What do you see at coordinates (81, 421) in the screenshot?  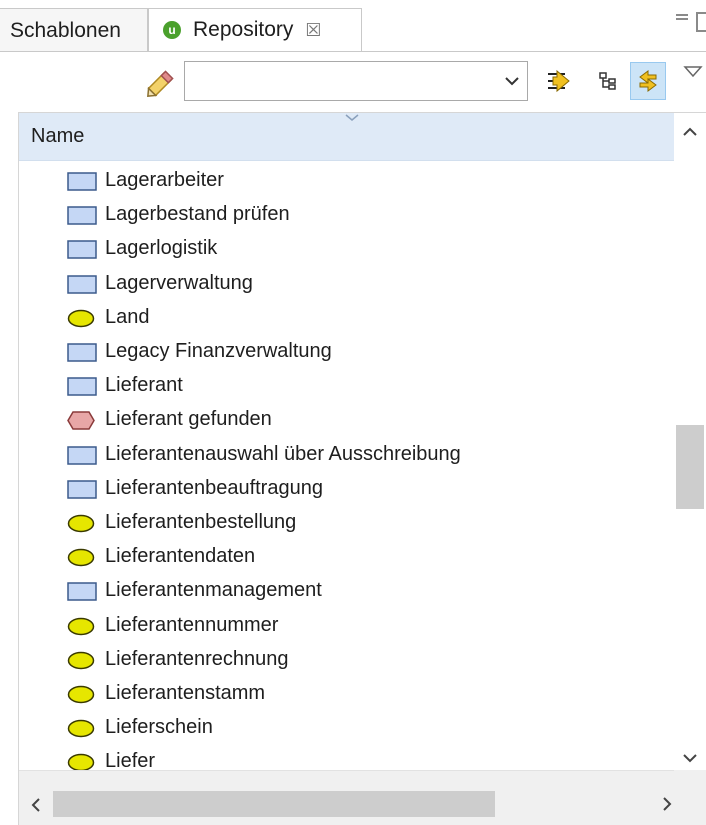 I see `hexagon-icon` at bounding box center [81, 421].